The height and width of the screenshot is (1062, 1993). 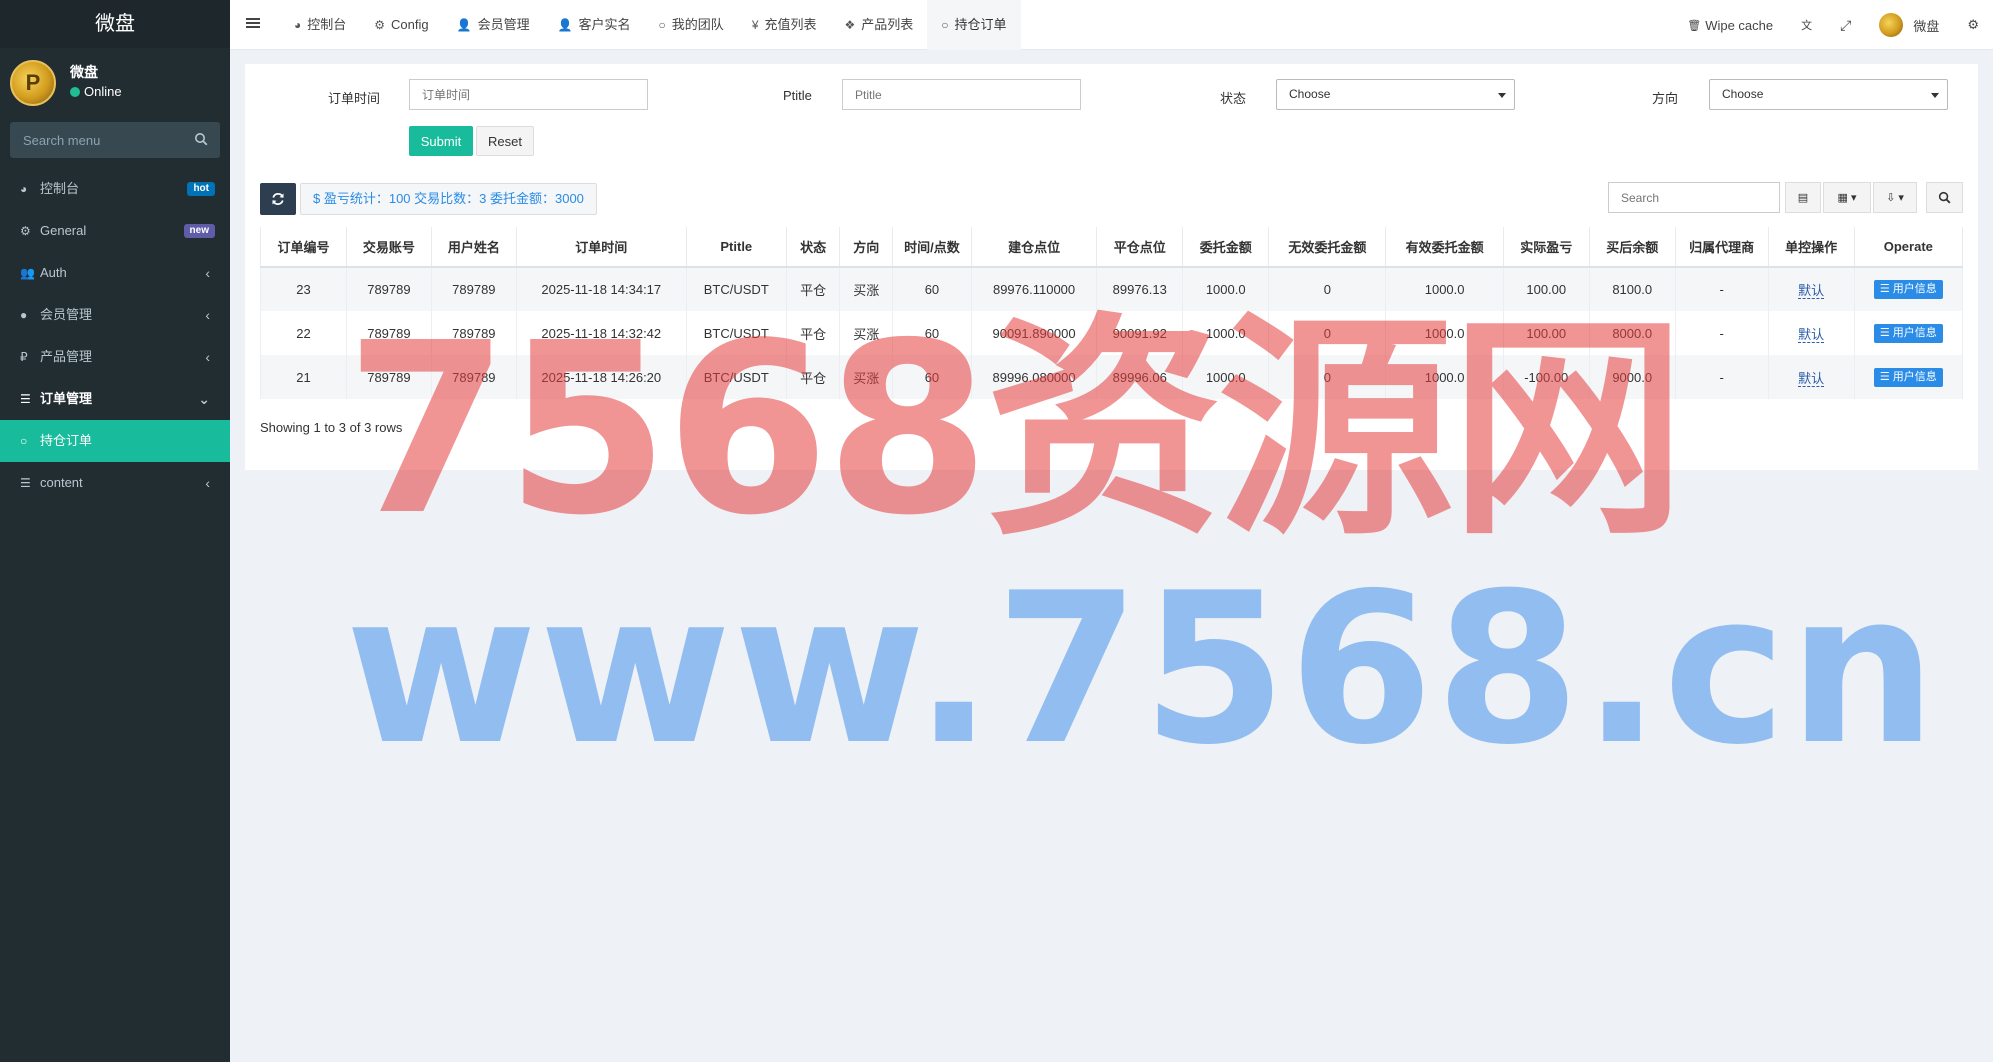 I want to click on menu-search-input, so click(x=115, y=140).